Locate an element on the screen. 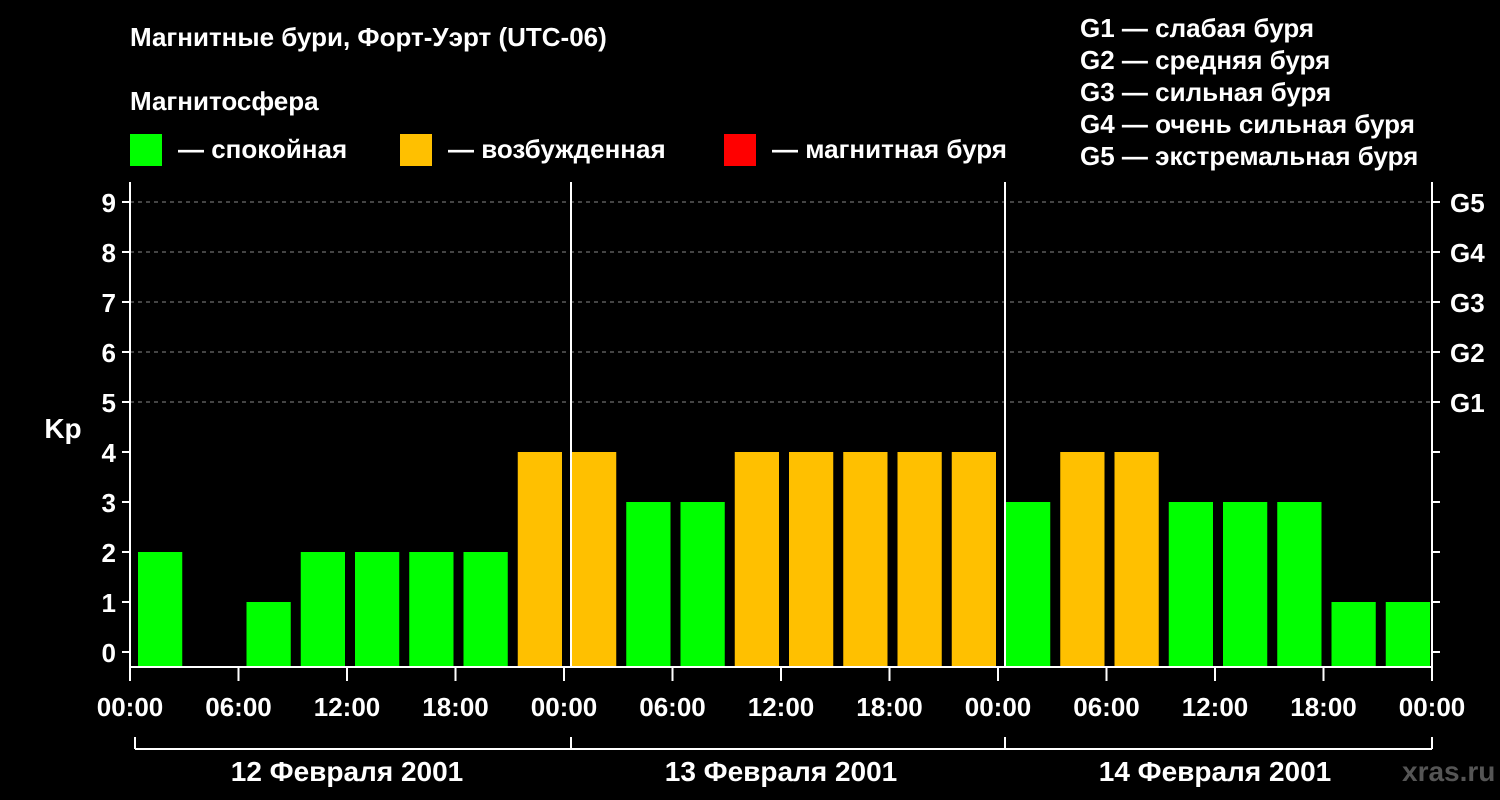 Image resolution: width=1500 pixels, height=800 pixels. day-label: 13 Февраля 2001 is located at coordinates (781, 771).